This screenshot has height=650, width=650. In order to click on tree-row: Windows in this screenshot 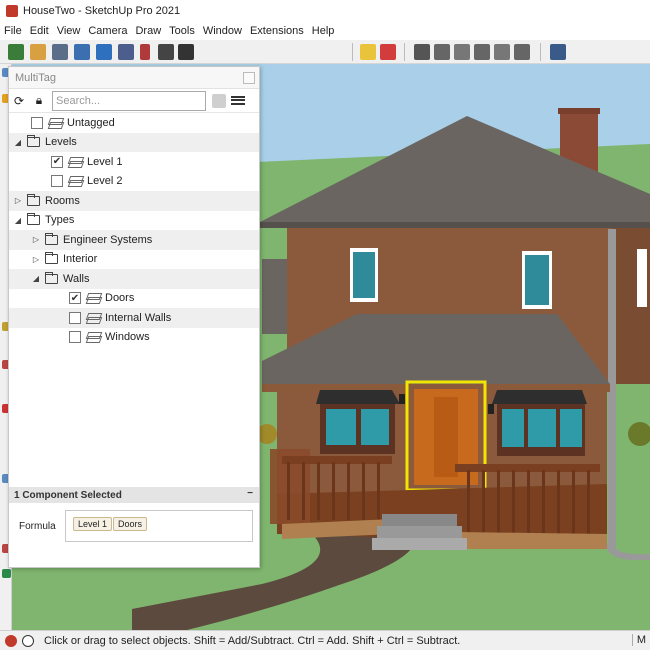, I will do `click(134, 338)`.